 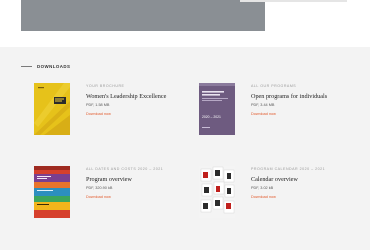 I want to click on download-category: YOUR BROCHURE, so click(x=105, y=86).